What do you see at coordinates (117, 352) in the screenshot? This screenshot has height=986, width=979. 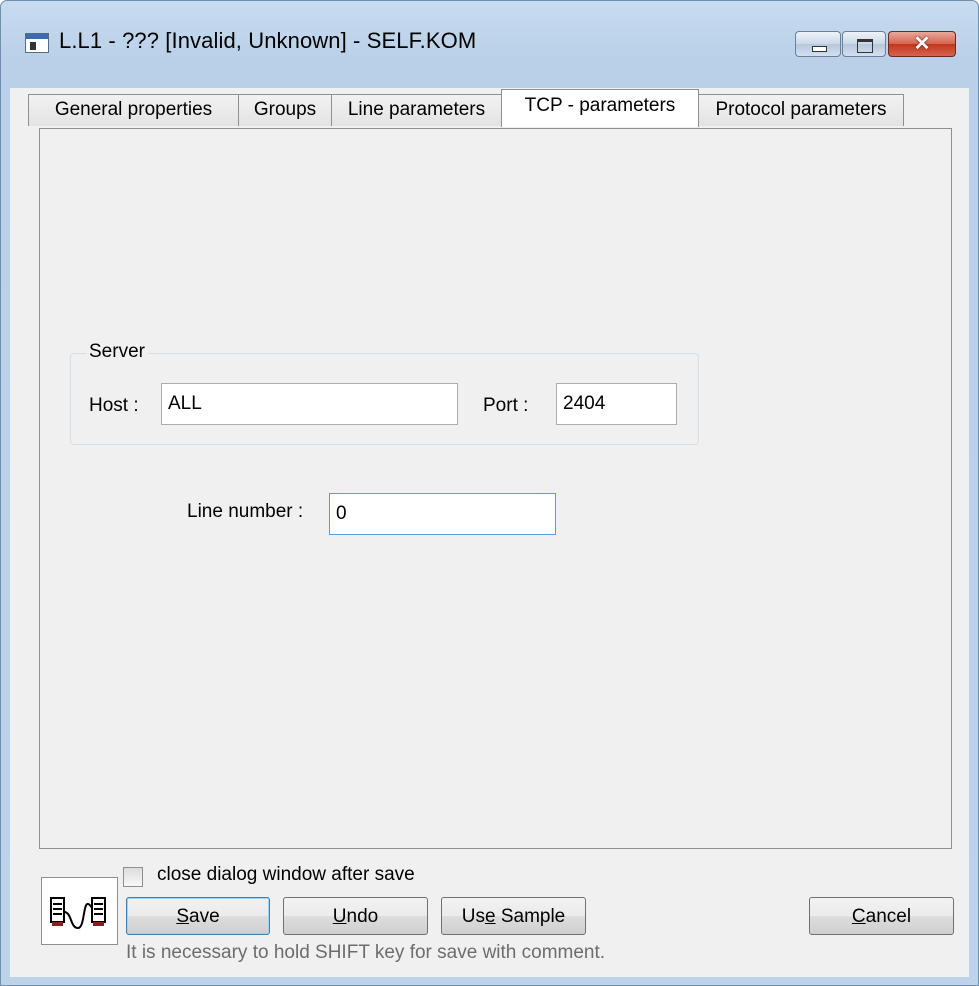 I see `server-legend: Server` at bounding box center [117, 352].